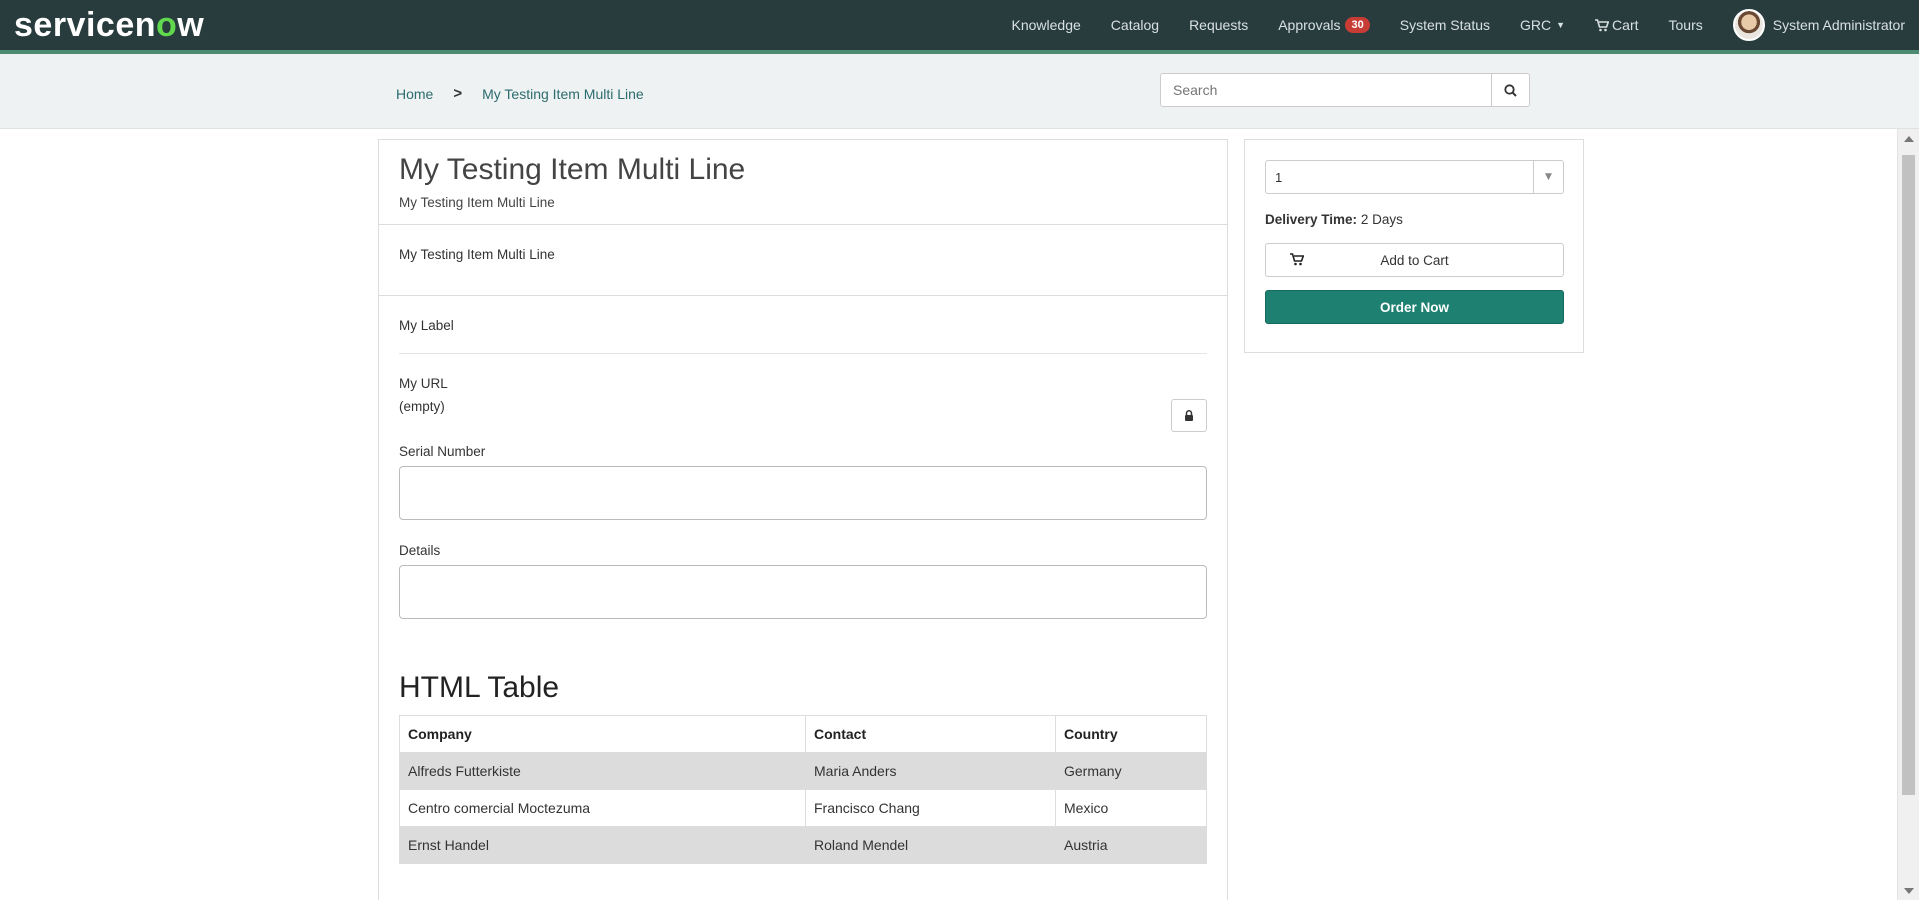 The height and width of the screenshot is (900, 1919). What do you see at coordinates (423, 383) in the screenshot?
I see `my-url-label: My URL` at bounding box center [423, 383].